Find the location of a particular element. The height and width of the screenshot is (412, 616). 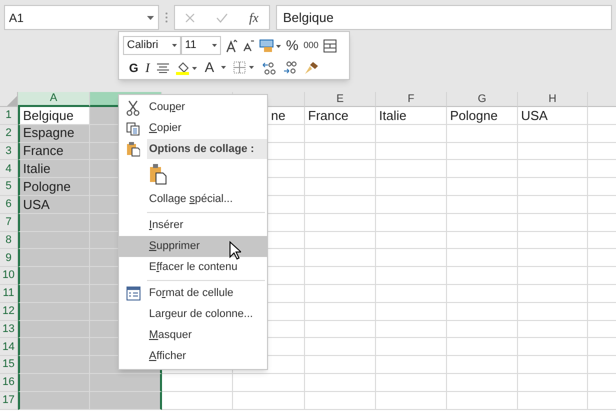

check-icon is located at coordinates (222, 17).